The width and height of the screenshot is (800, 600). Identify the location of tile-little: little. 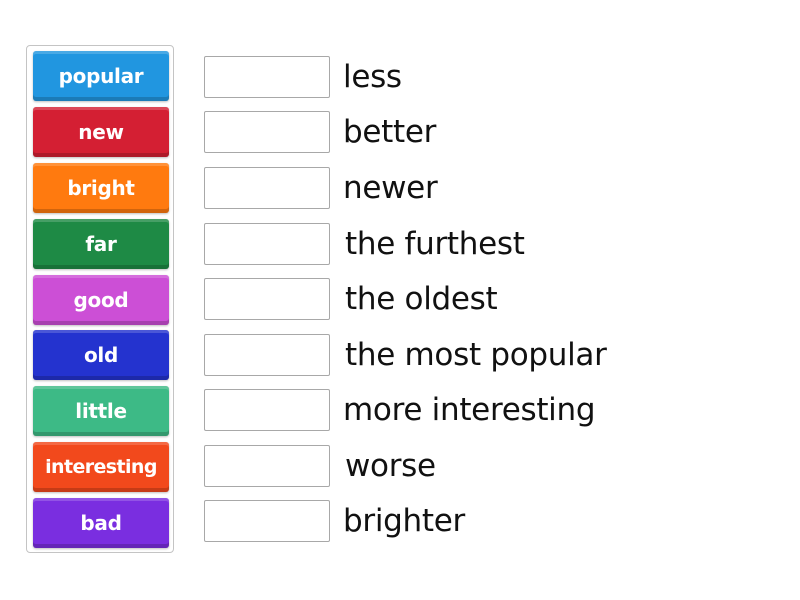
(101, 411).